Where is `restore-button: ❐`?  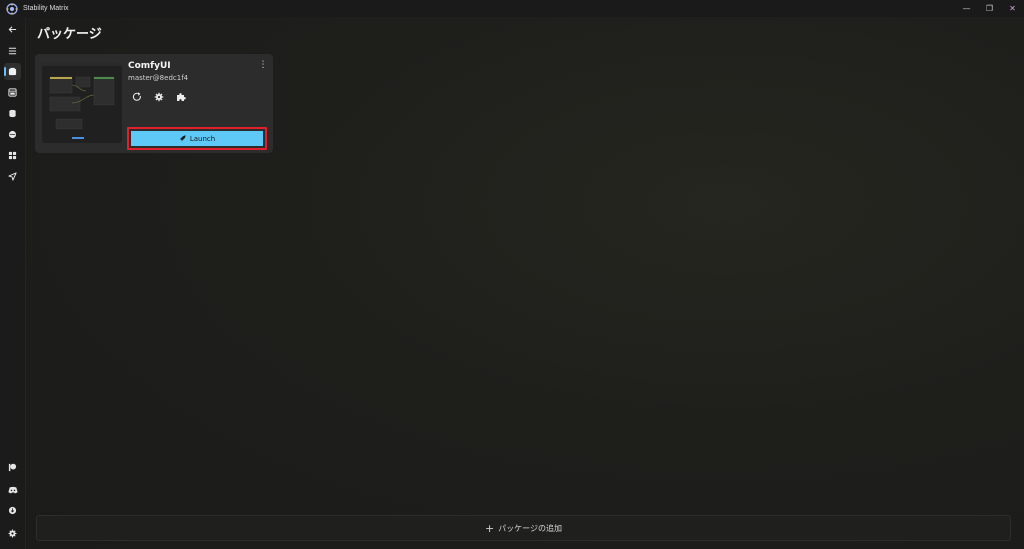 restore-button: ❐ is located at coordinates (989, 8).